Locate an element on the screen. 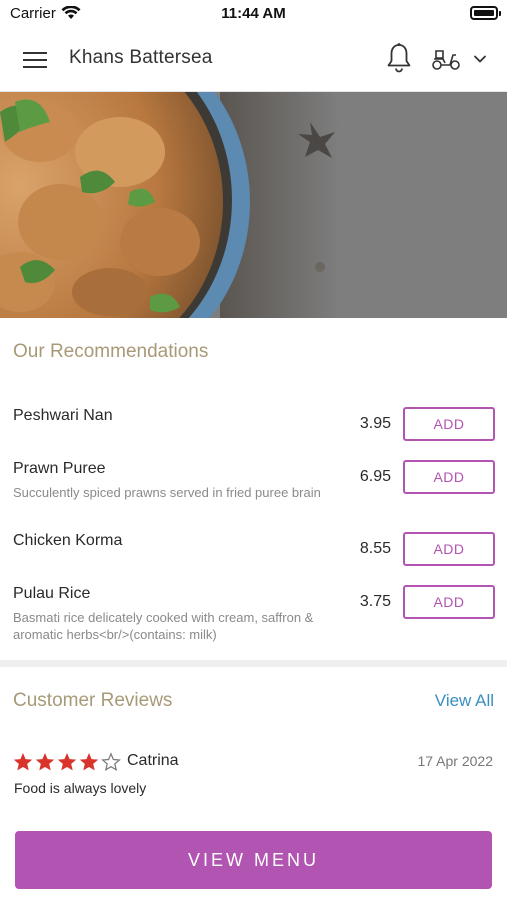 The height and width of the screenshot is (900, 507). scooter-icon is located at coordinates (446, 59).